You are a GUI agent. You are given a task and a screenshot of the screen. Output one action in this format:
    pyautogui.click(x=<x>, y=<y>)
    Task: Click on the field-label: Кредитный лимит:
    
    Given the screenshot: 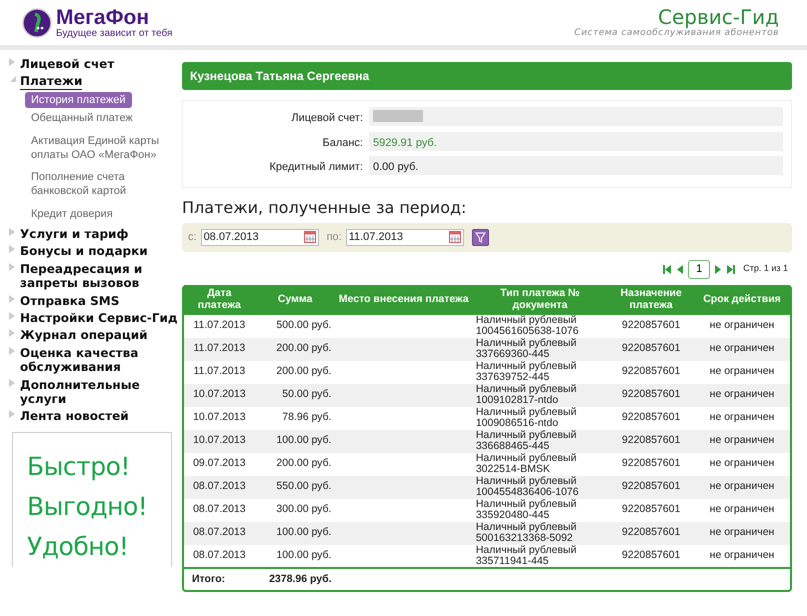 What is the action you would take?
    pyautogui.click(x=316, y=167)
    